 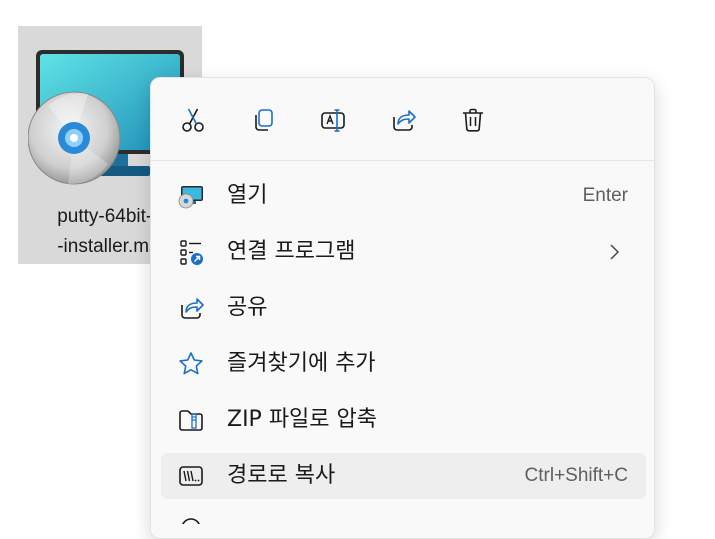 I want to click on rename-icon, so click(x=333, y=120).